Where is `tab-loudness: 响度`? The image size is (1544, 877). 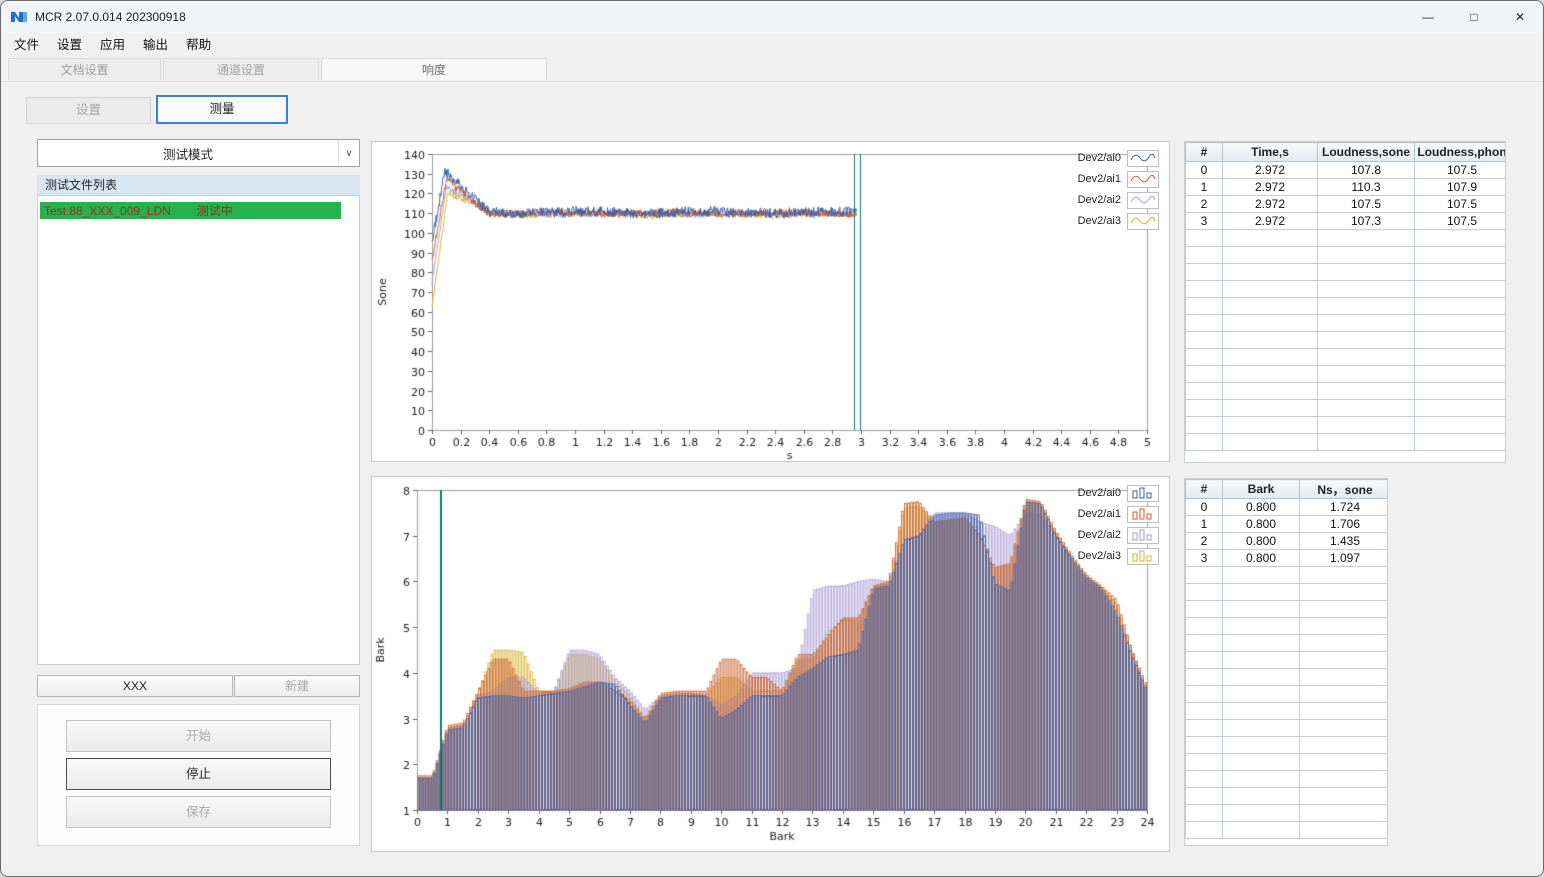
tab-loudness: 响度 is located at coordinates (434, 69).